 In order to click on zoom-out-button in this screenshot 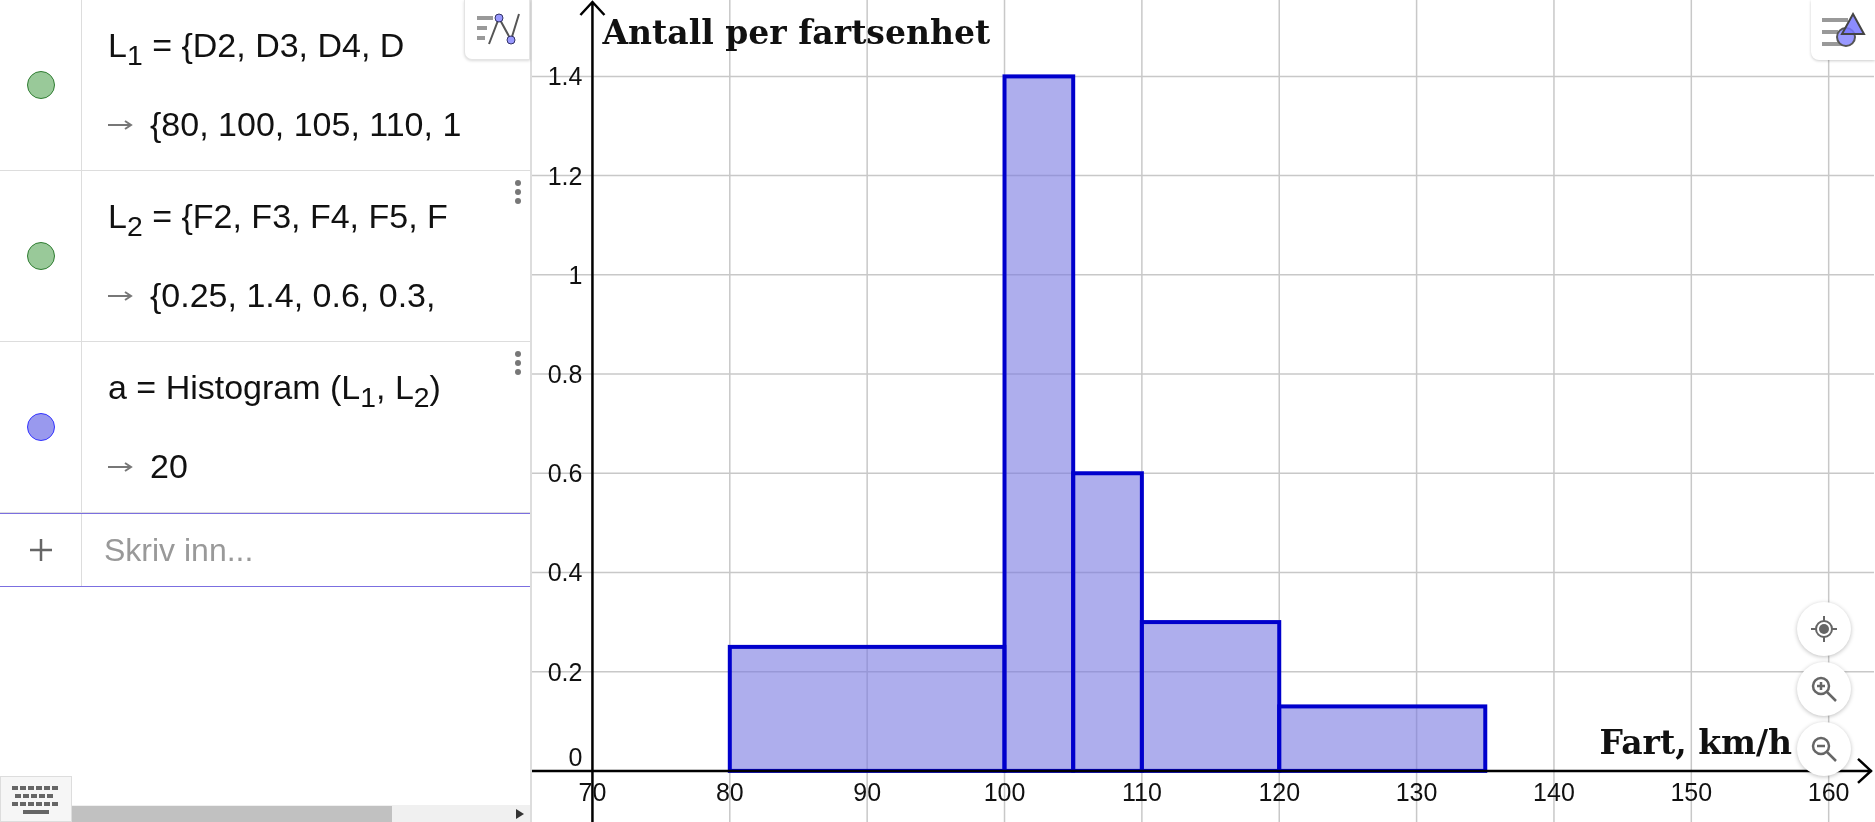, I will do `click(1824, 749)`.